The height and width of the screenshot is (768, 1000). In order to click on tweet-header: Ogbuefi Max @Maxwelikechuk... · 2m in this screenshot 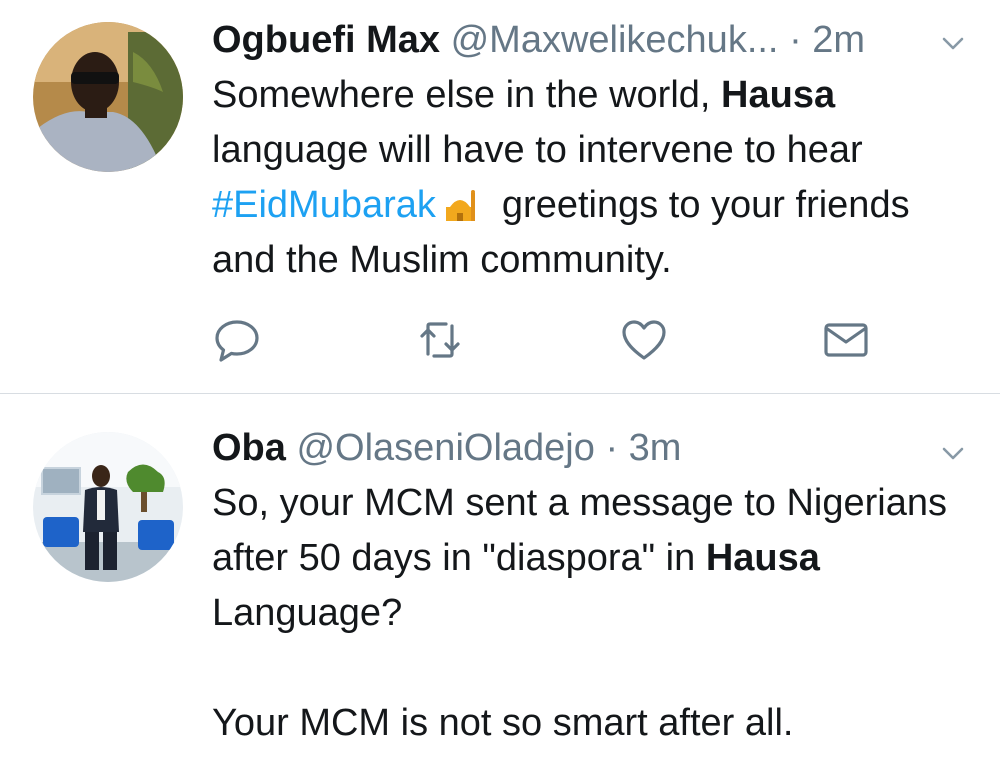, I will do `click(538, 40)`.